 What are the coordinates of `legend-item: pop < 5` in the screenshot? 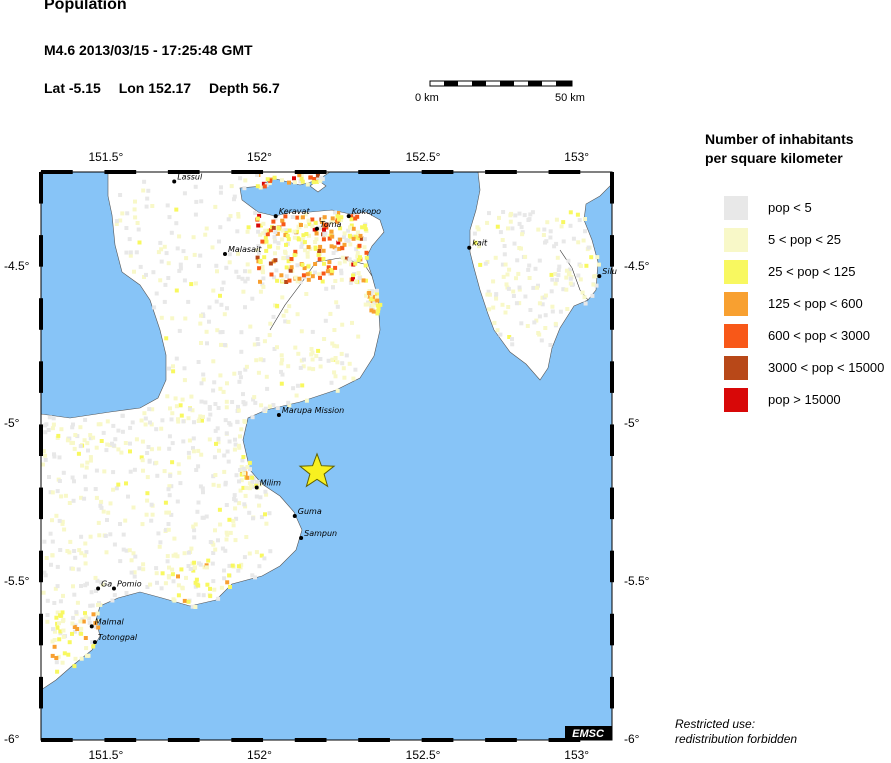 It's located at (804, 208).